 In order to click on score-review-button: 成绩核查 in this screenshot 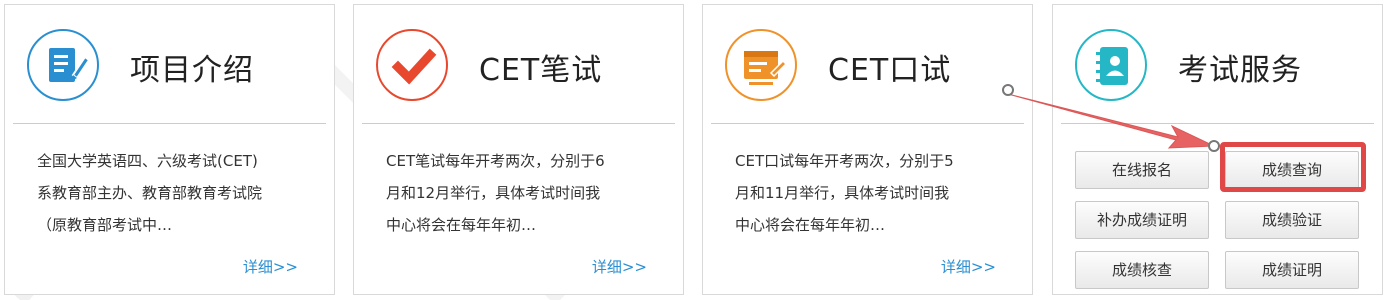, I will do `click(1142, 270)`.